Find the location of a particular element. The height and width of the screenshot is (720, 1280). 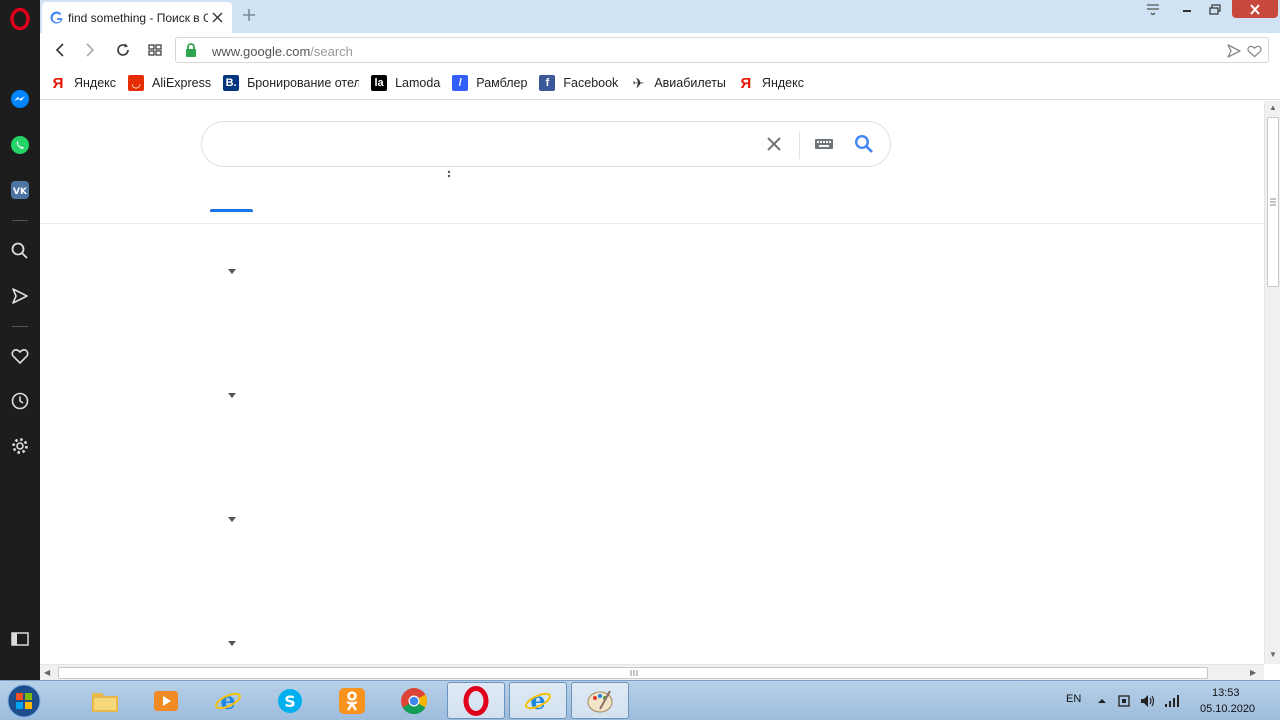

history-clock-icon is located at coordinates (20, 401).